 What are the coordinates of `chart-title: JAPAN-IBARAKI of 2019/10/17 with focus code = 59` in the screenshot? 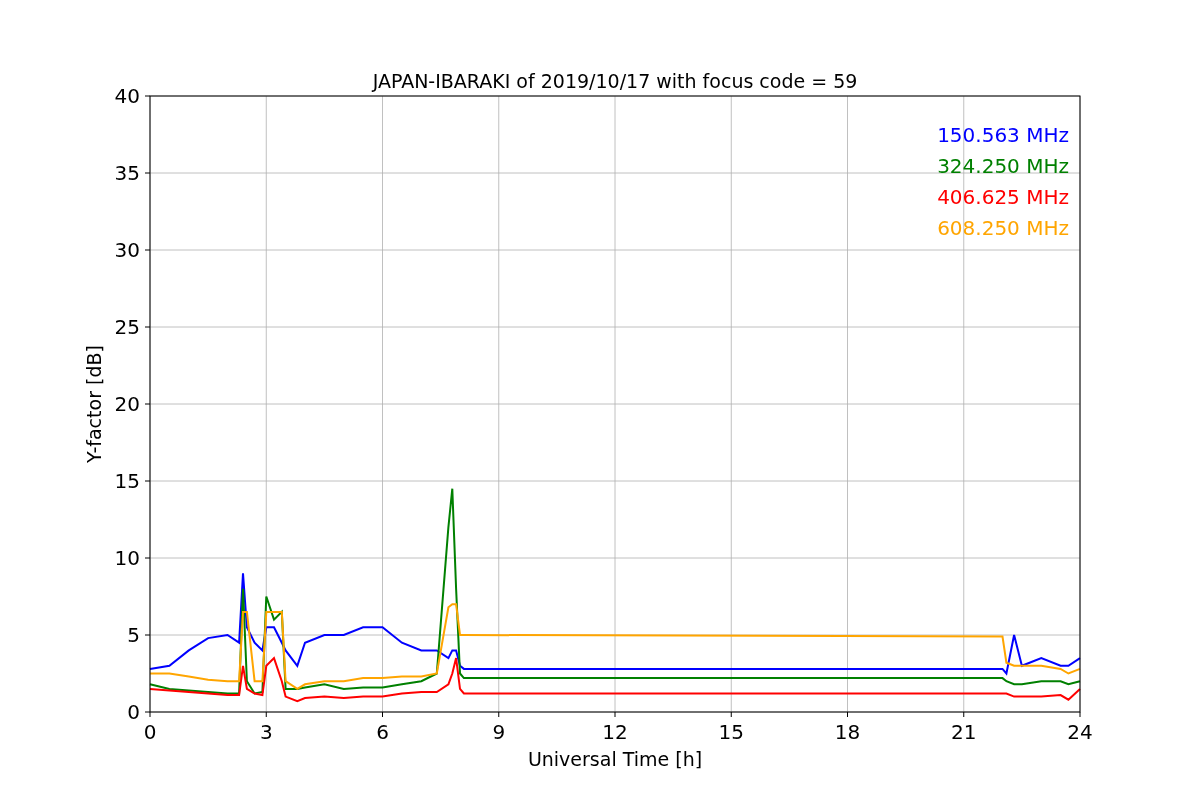 It's located at (615, 81).